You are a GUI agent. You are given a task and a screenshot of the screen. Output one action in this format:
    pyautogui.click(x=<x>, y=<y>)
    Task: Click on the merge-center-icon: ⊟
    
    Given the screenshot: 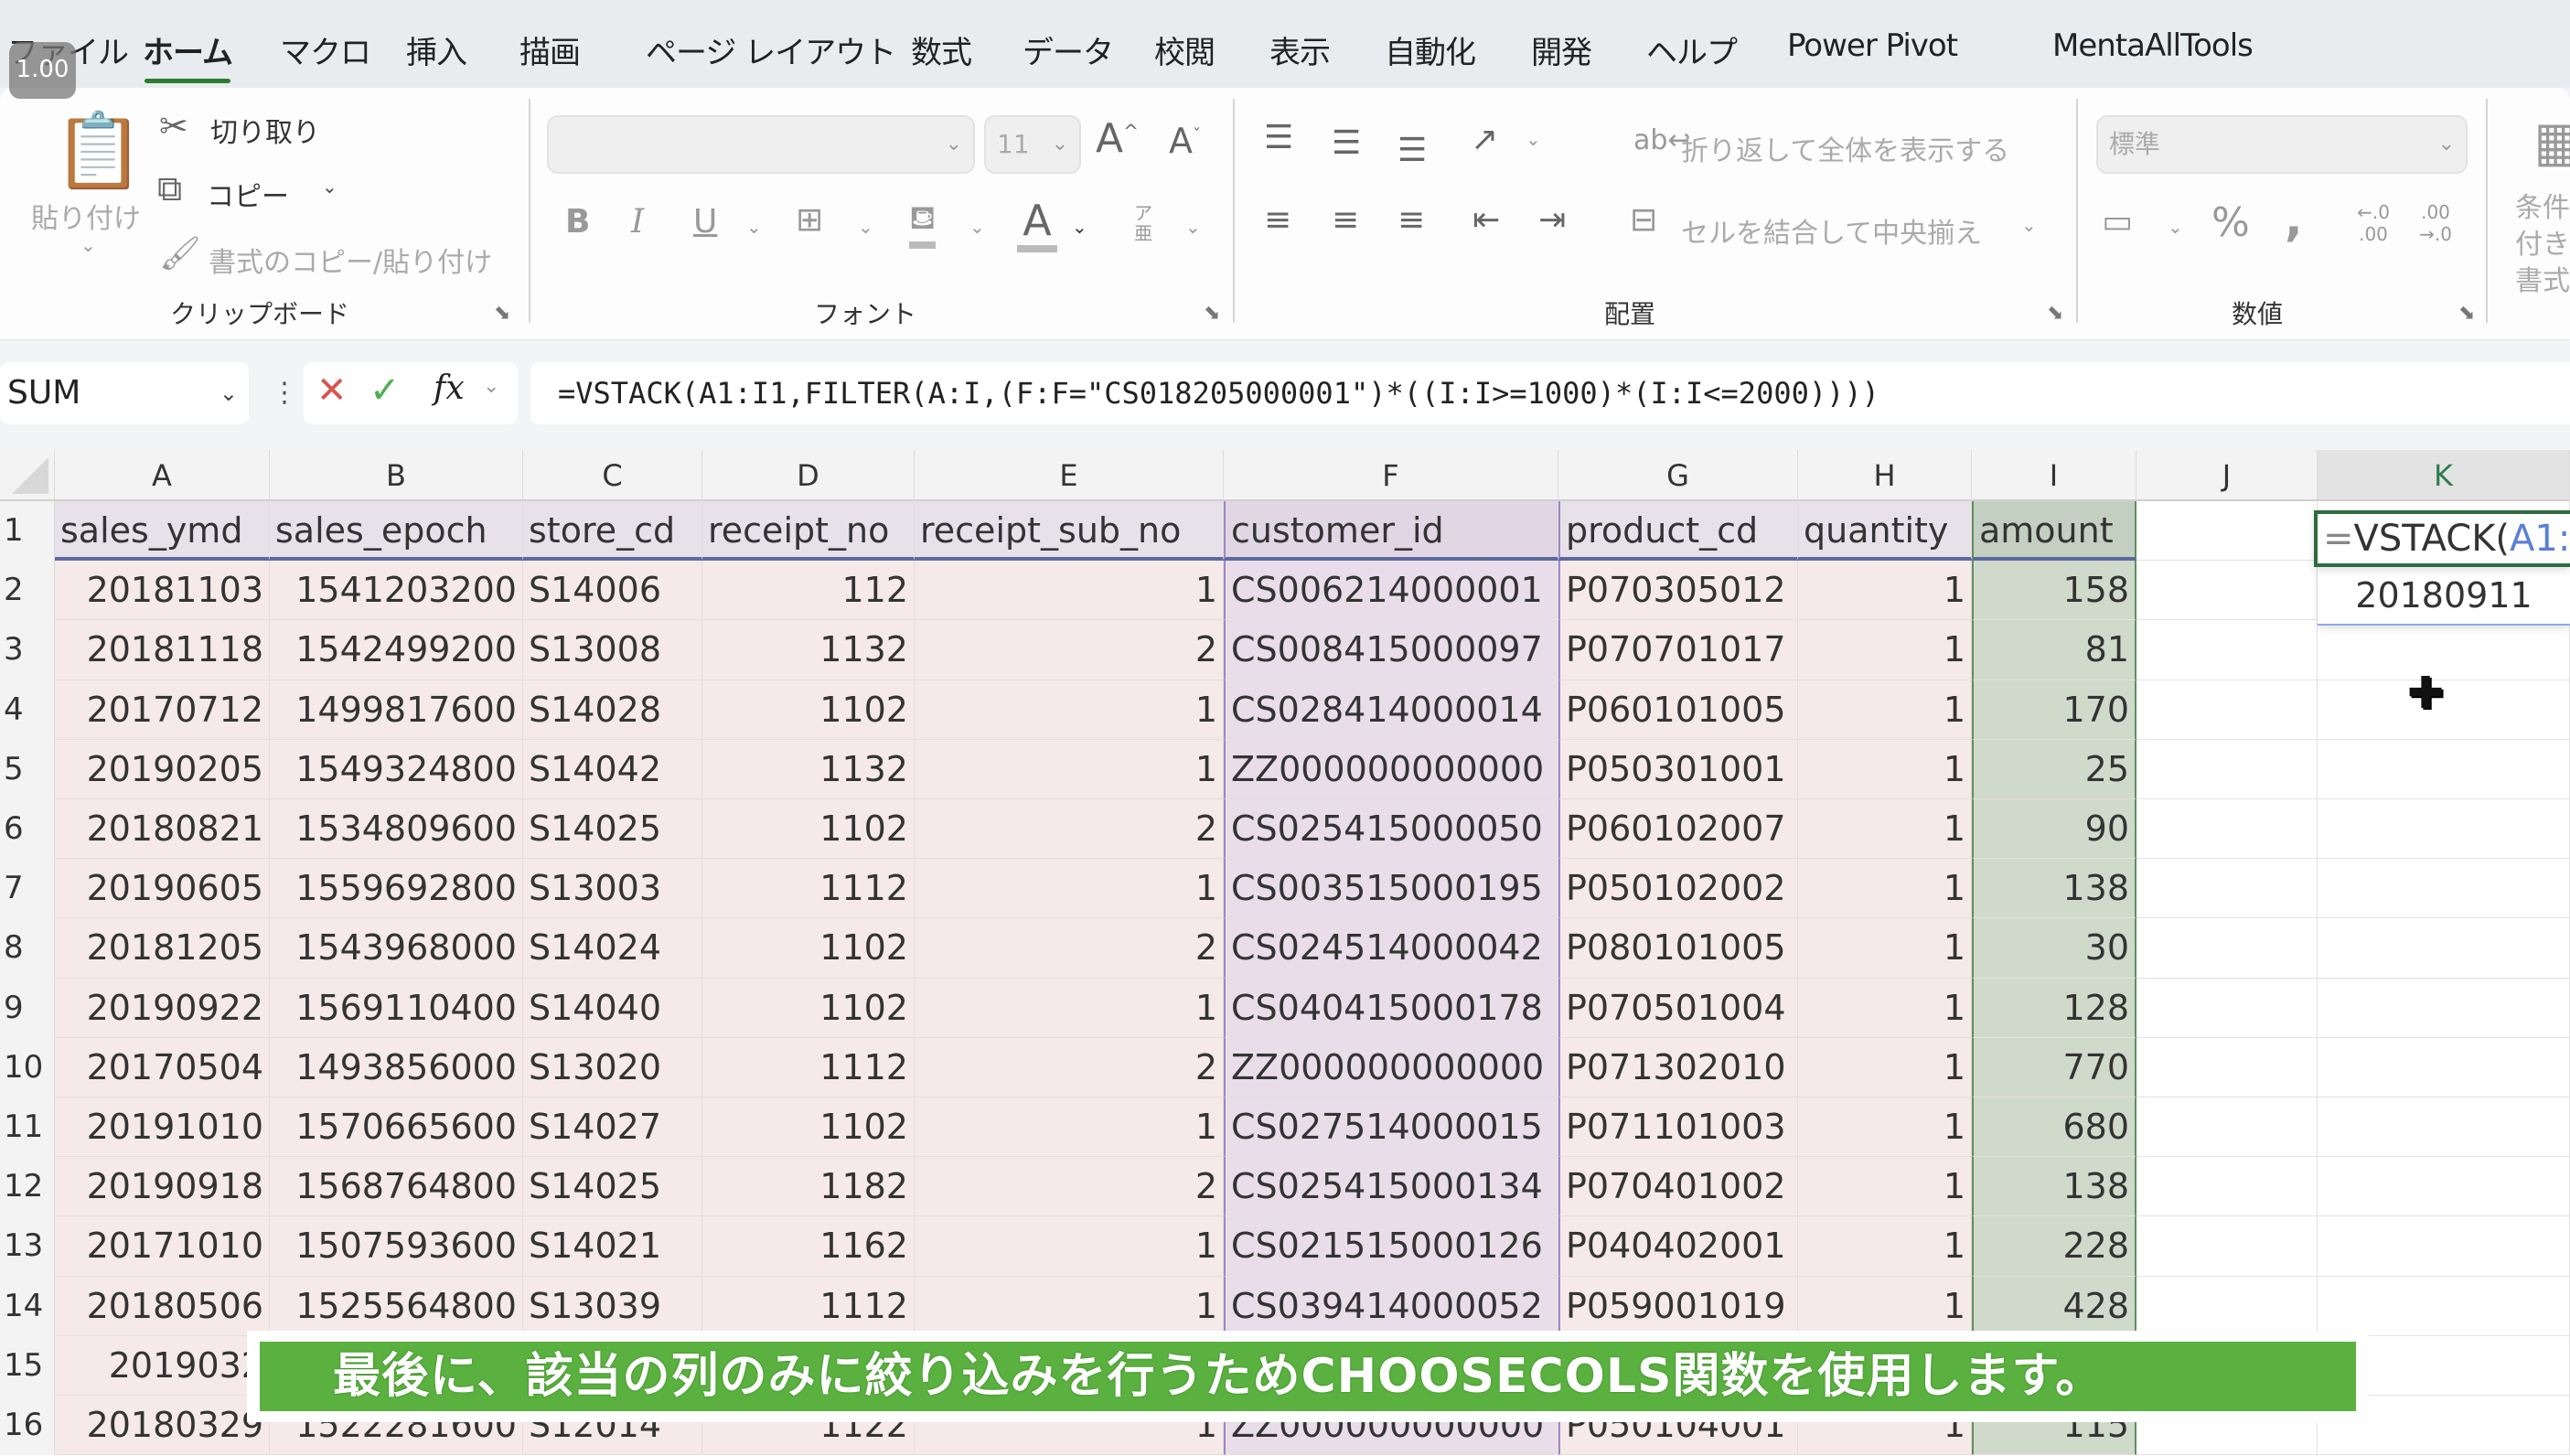 What is the action you would take?
    pyautogui.click(x=1643, y=220)
    